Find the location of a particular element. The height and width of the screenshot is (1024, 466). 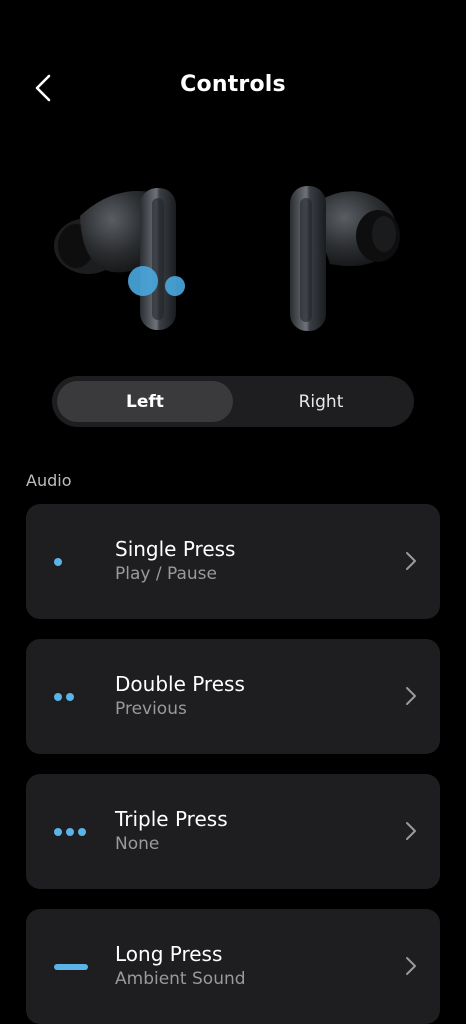

control-long-press: Long Press Ambient Sound is located at coordinates (233, 966).